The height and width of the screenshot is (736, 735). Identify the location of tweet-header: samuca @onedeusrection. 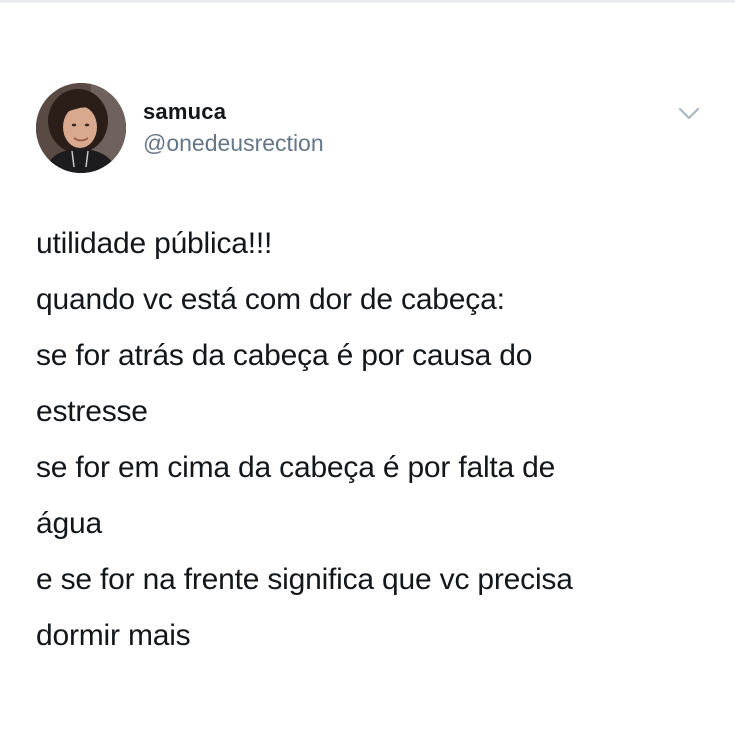
(371, 129).